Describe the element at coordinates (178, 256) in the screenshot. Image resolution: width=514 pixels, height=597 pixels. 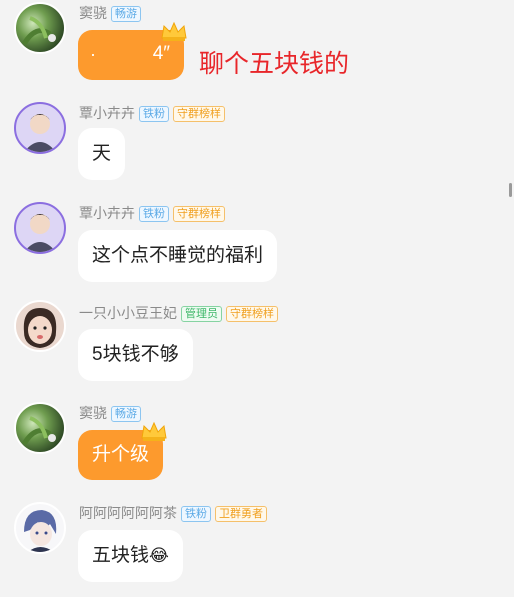
I see `text-message-bubble: 这个点不睡觉的福利` at that location.